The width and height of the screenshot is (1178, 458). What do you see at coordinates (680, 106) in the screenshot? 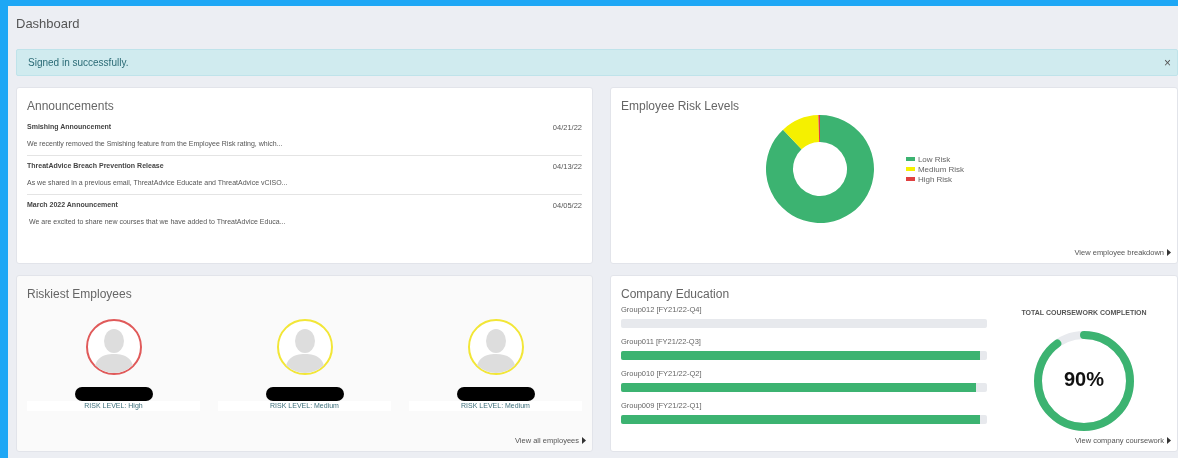
I see `card-title: Employee Risk Levels` at bounding box center [680, 106].